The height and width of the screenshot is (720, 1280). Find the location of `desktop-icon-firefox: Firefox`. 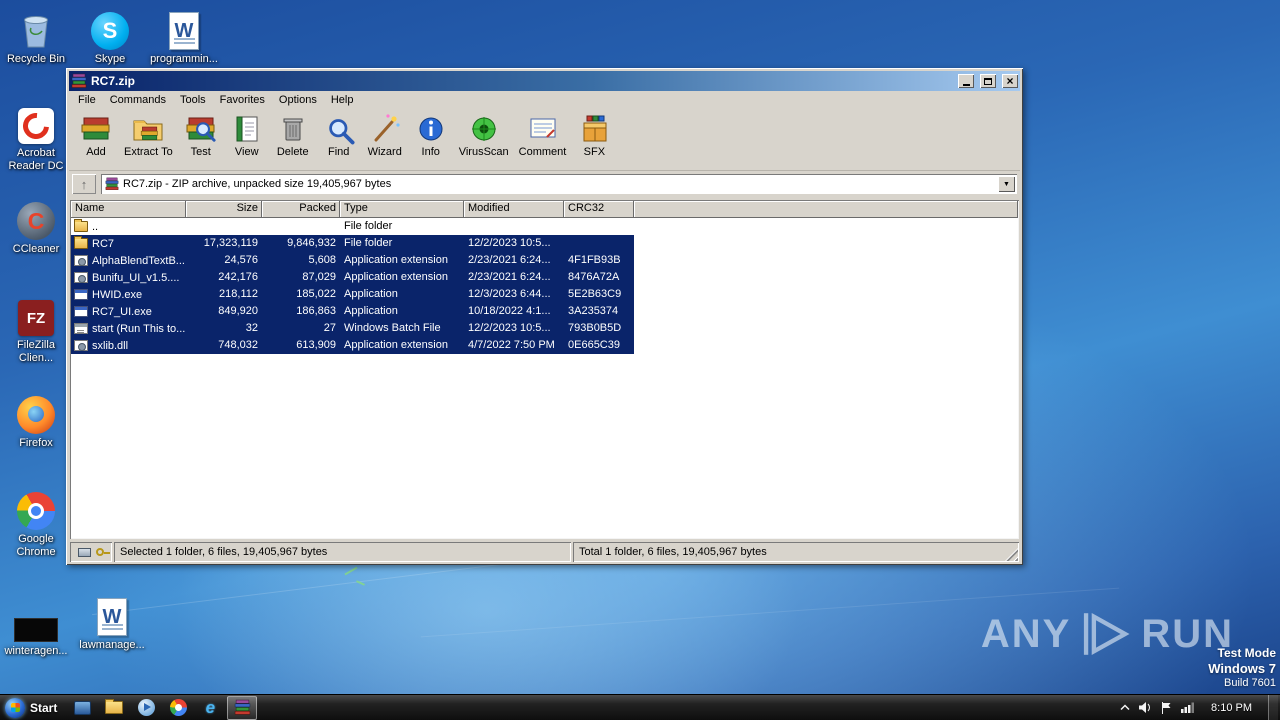

desktop-icon-firefox: Firefox is located at coordinates (36, 420).